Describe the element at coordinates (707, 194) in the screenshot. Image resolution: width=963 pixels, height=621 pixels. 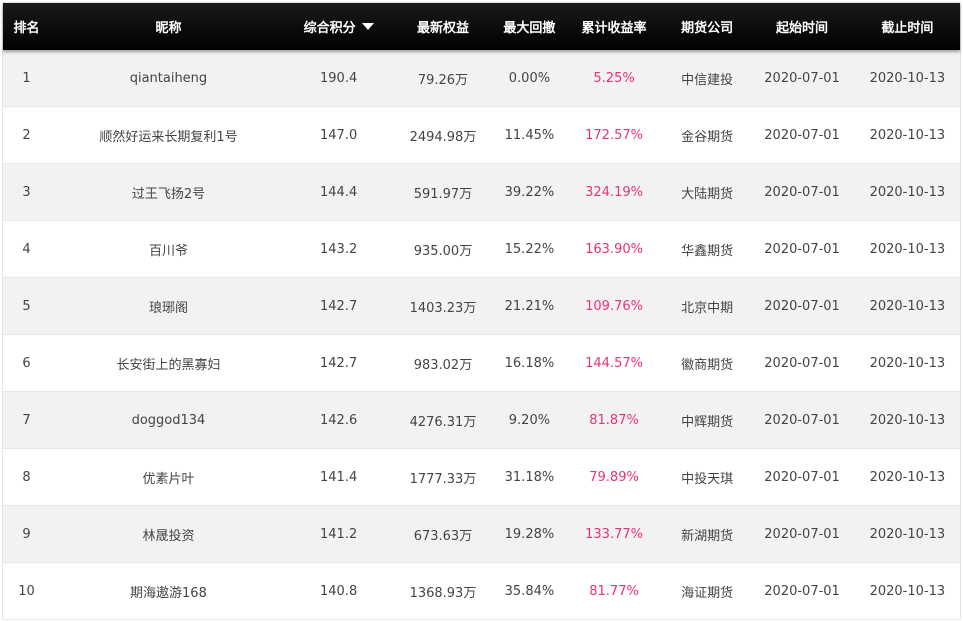
I see `cell-broker: 大陆期货` at that location.